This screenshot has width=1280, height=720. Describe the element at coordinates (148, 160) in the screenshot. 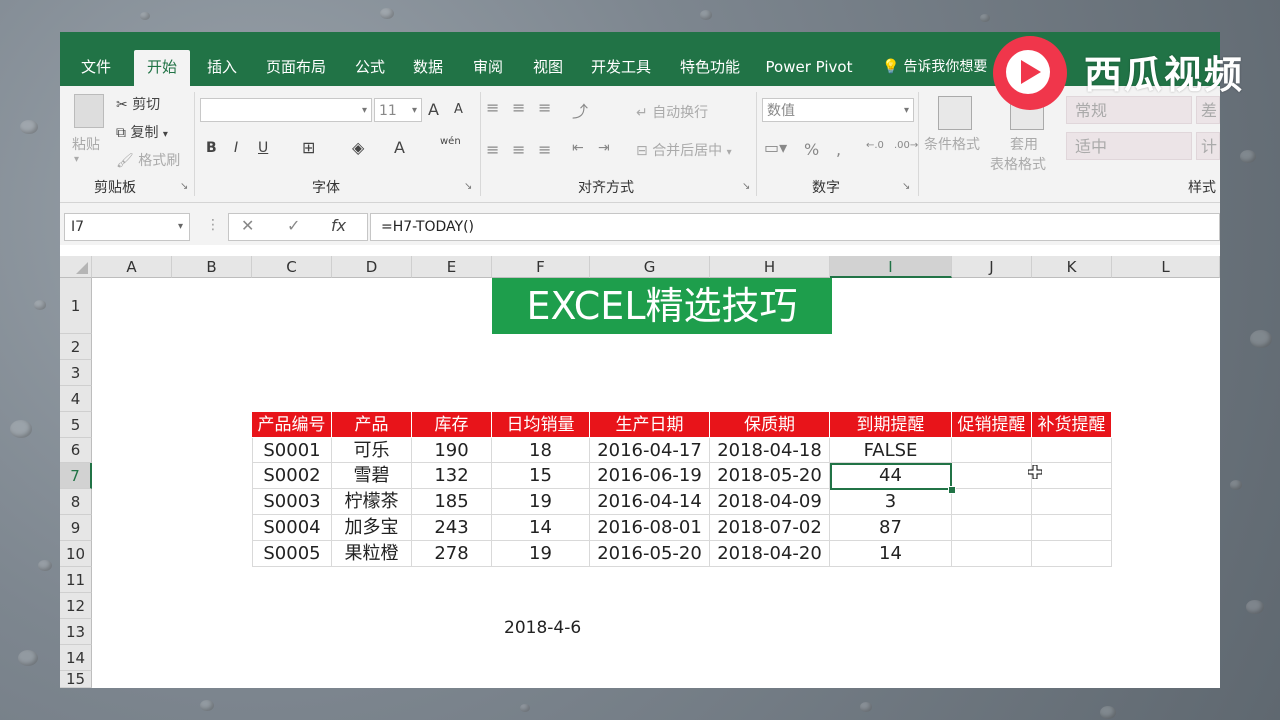

I see `format-painter-button: 🖌 格式刷` at that location.